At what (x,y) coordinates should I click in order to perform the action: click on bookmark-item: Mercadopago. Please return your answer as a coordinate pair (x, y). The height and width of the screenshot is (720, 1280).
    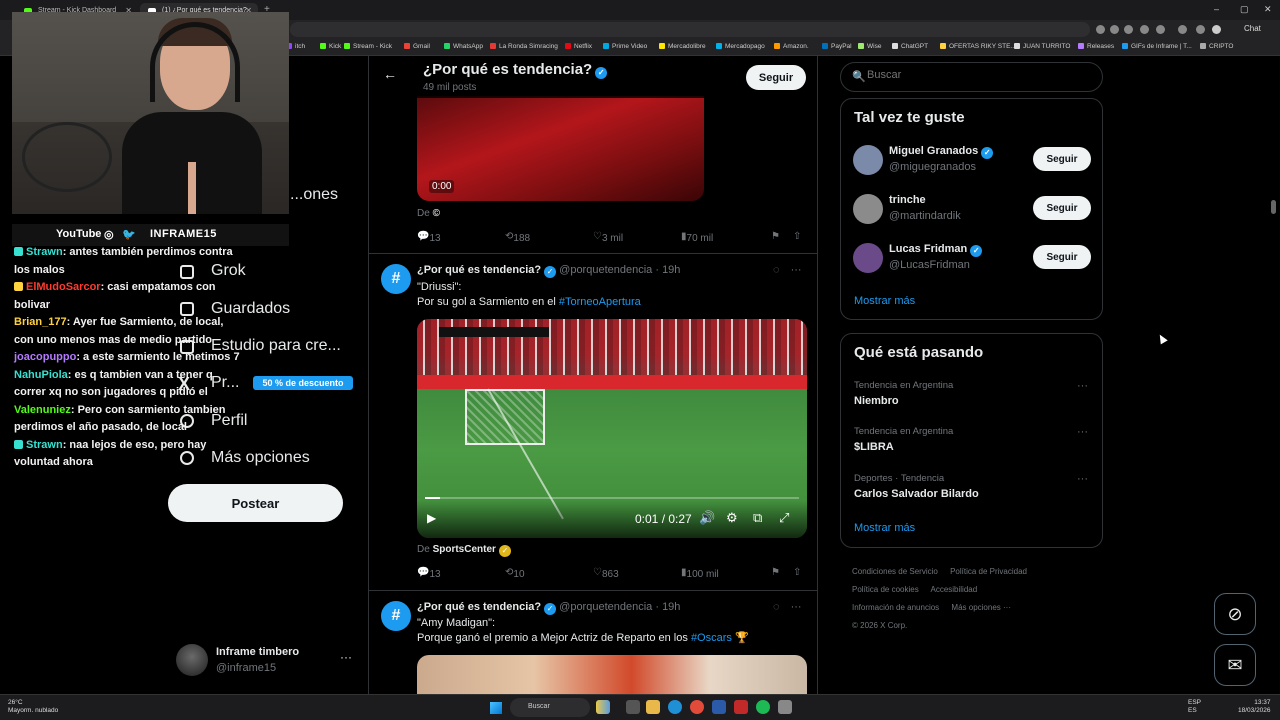
    Looking at the image, I should click on (740, 46).